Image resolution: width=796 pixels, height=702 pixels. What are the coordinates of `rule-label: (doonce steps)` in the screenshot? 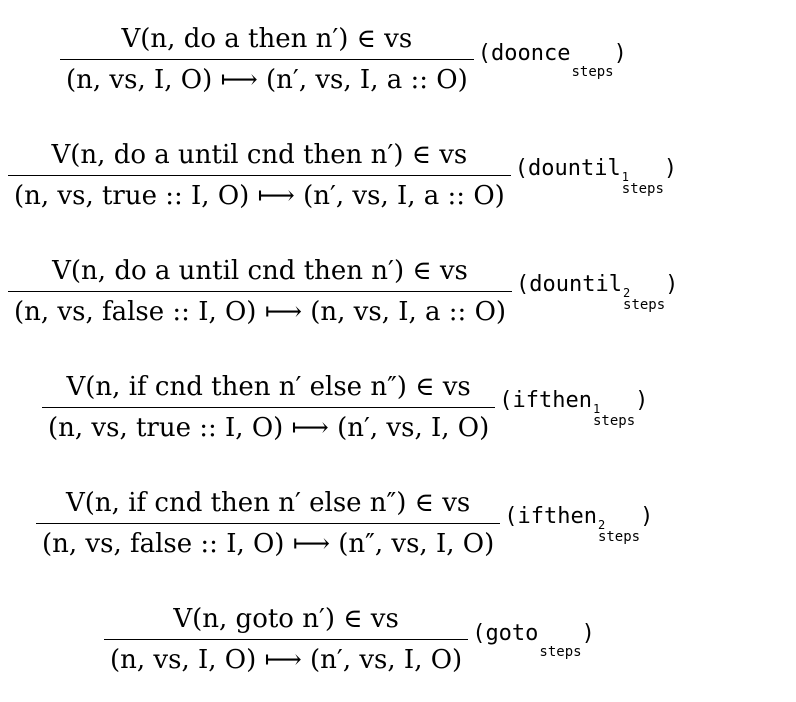 It's located at (552, 60).